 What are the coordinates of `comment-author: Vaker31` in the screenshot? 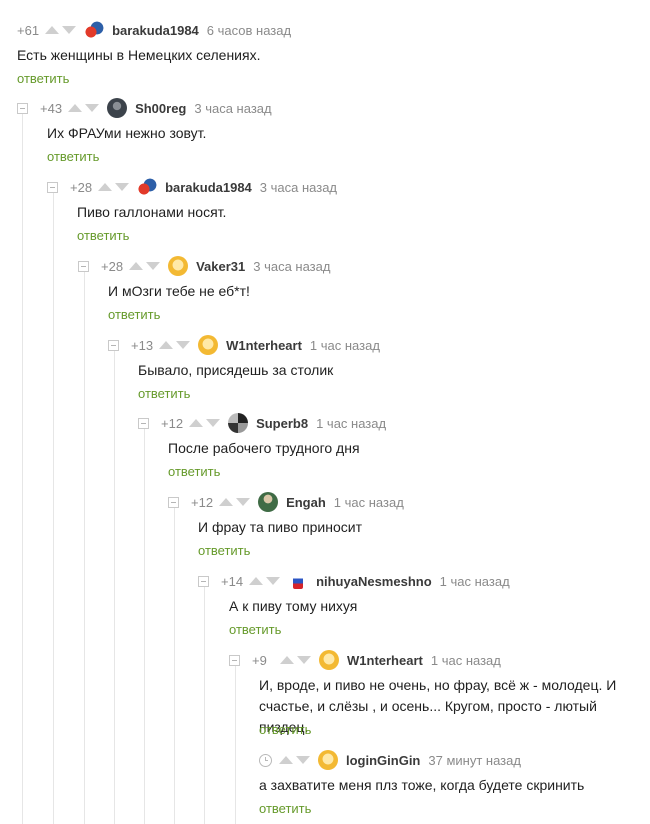 It's located at (220, 266).